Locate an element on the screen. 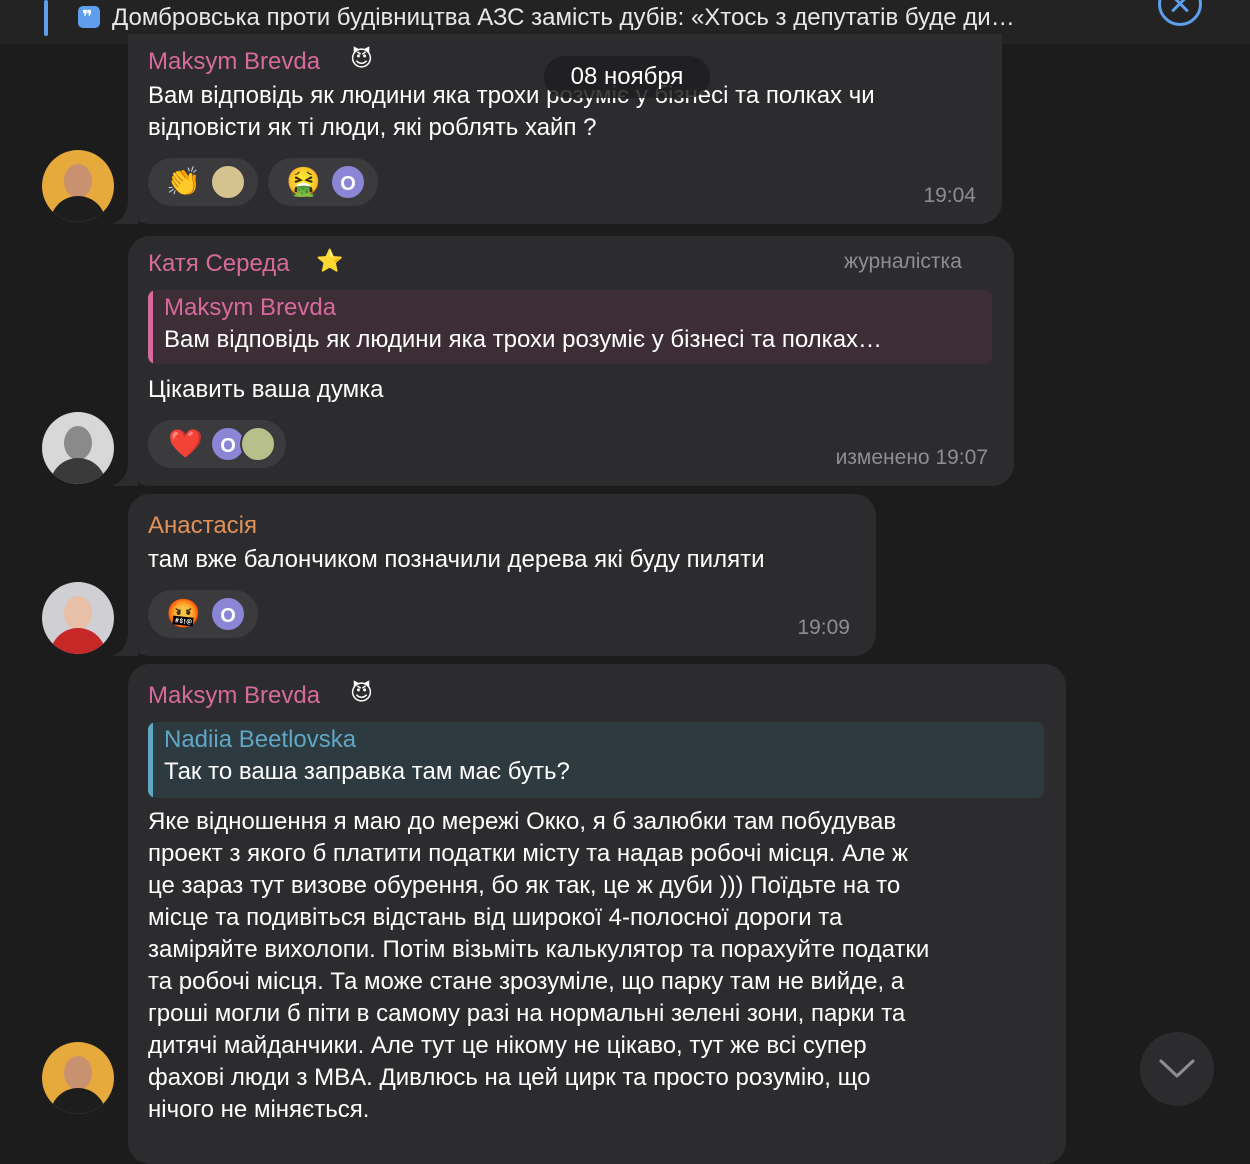 The image size is (1250, 1164). sender-name: Катя Середа is located at coordinates (219, 264).